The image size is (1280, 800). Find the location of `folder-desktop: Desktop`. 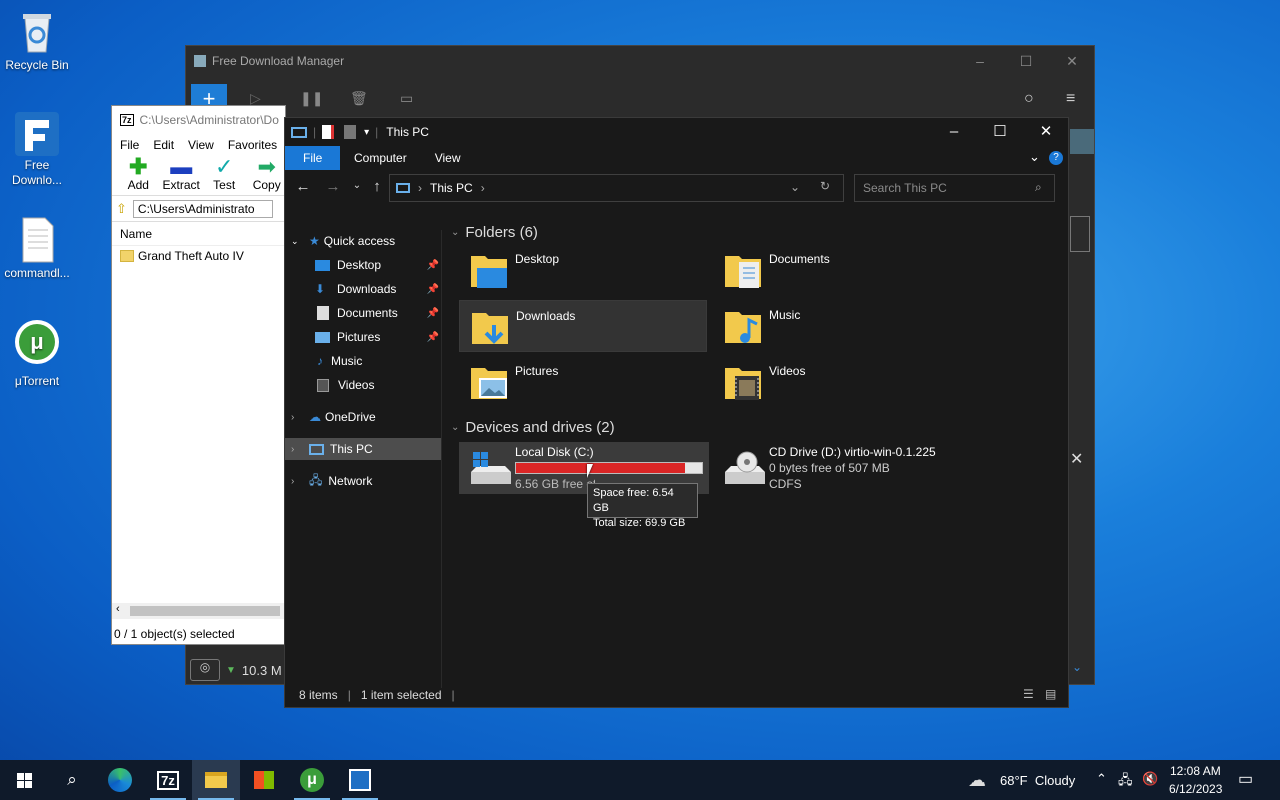

folder-desktop: Desktop is located at coordinates (583, 270).